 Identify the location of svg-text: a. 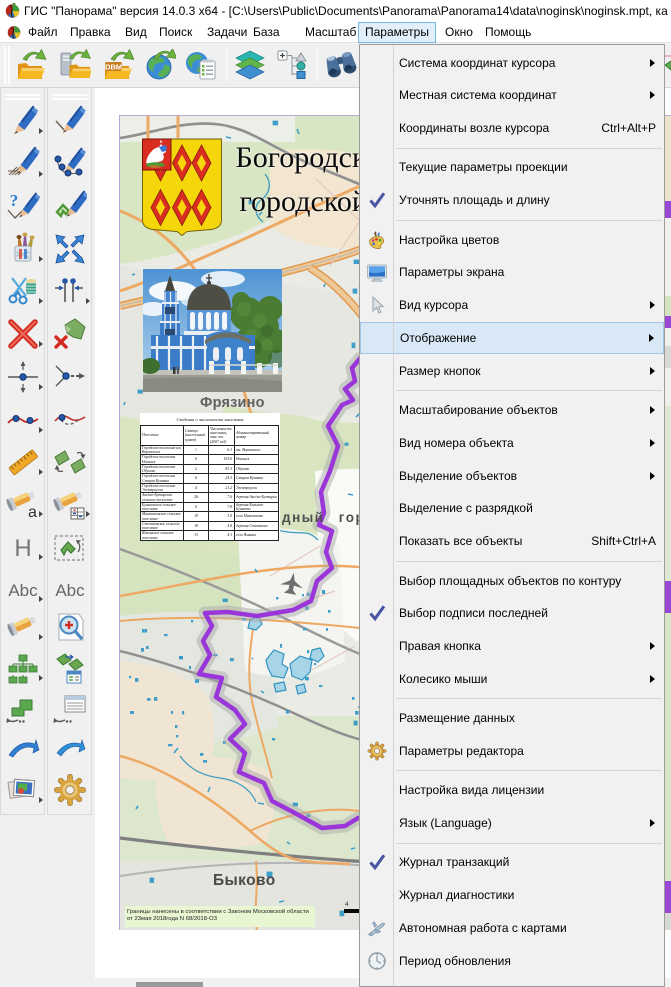
(32, 512).